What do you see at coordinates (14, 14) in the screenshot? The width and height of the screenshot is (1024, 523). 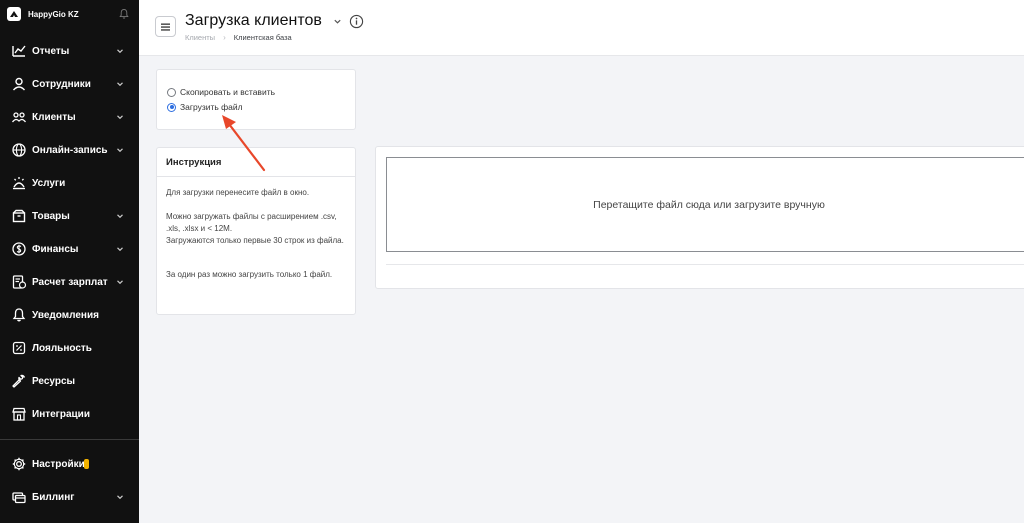 I see `brand-logo-icon` at bounding box center [14, 14].